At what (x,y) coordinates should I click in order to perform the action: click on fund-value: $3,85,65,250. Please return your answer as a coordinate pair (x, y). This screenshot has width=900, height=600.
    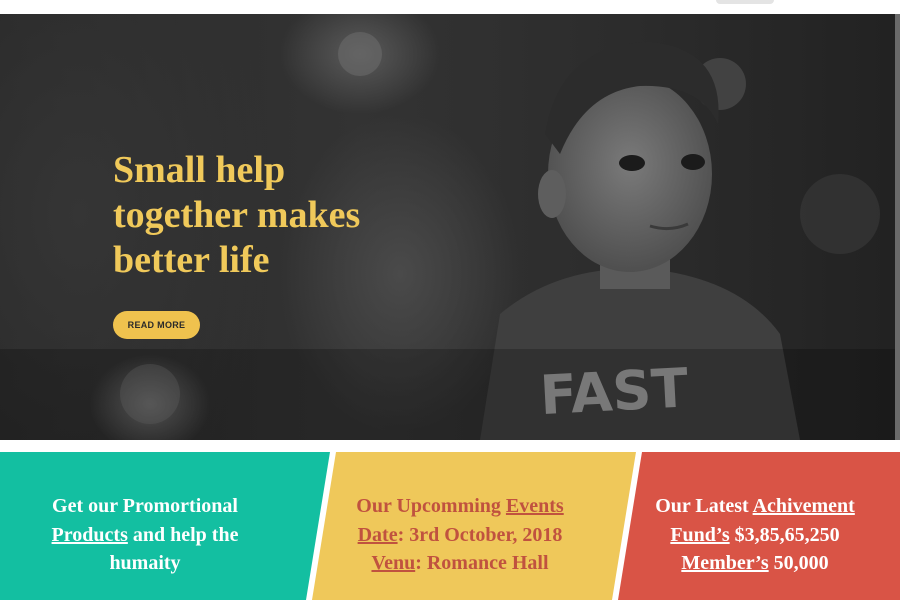
    Looking at the image, I should click on (784, 534).